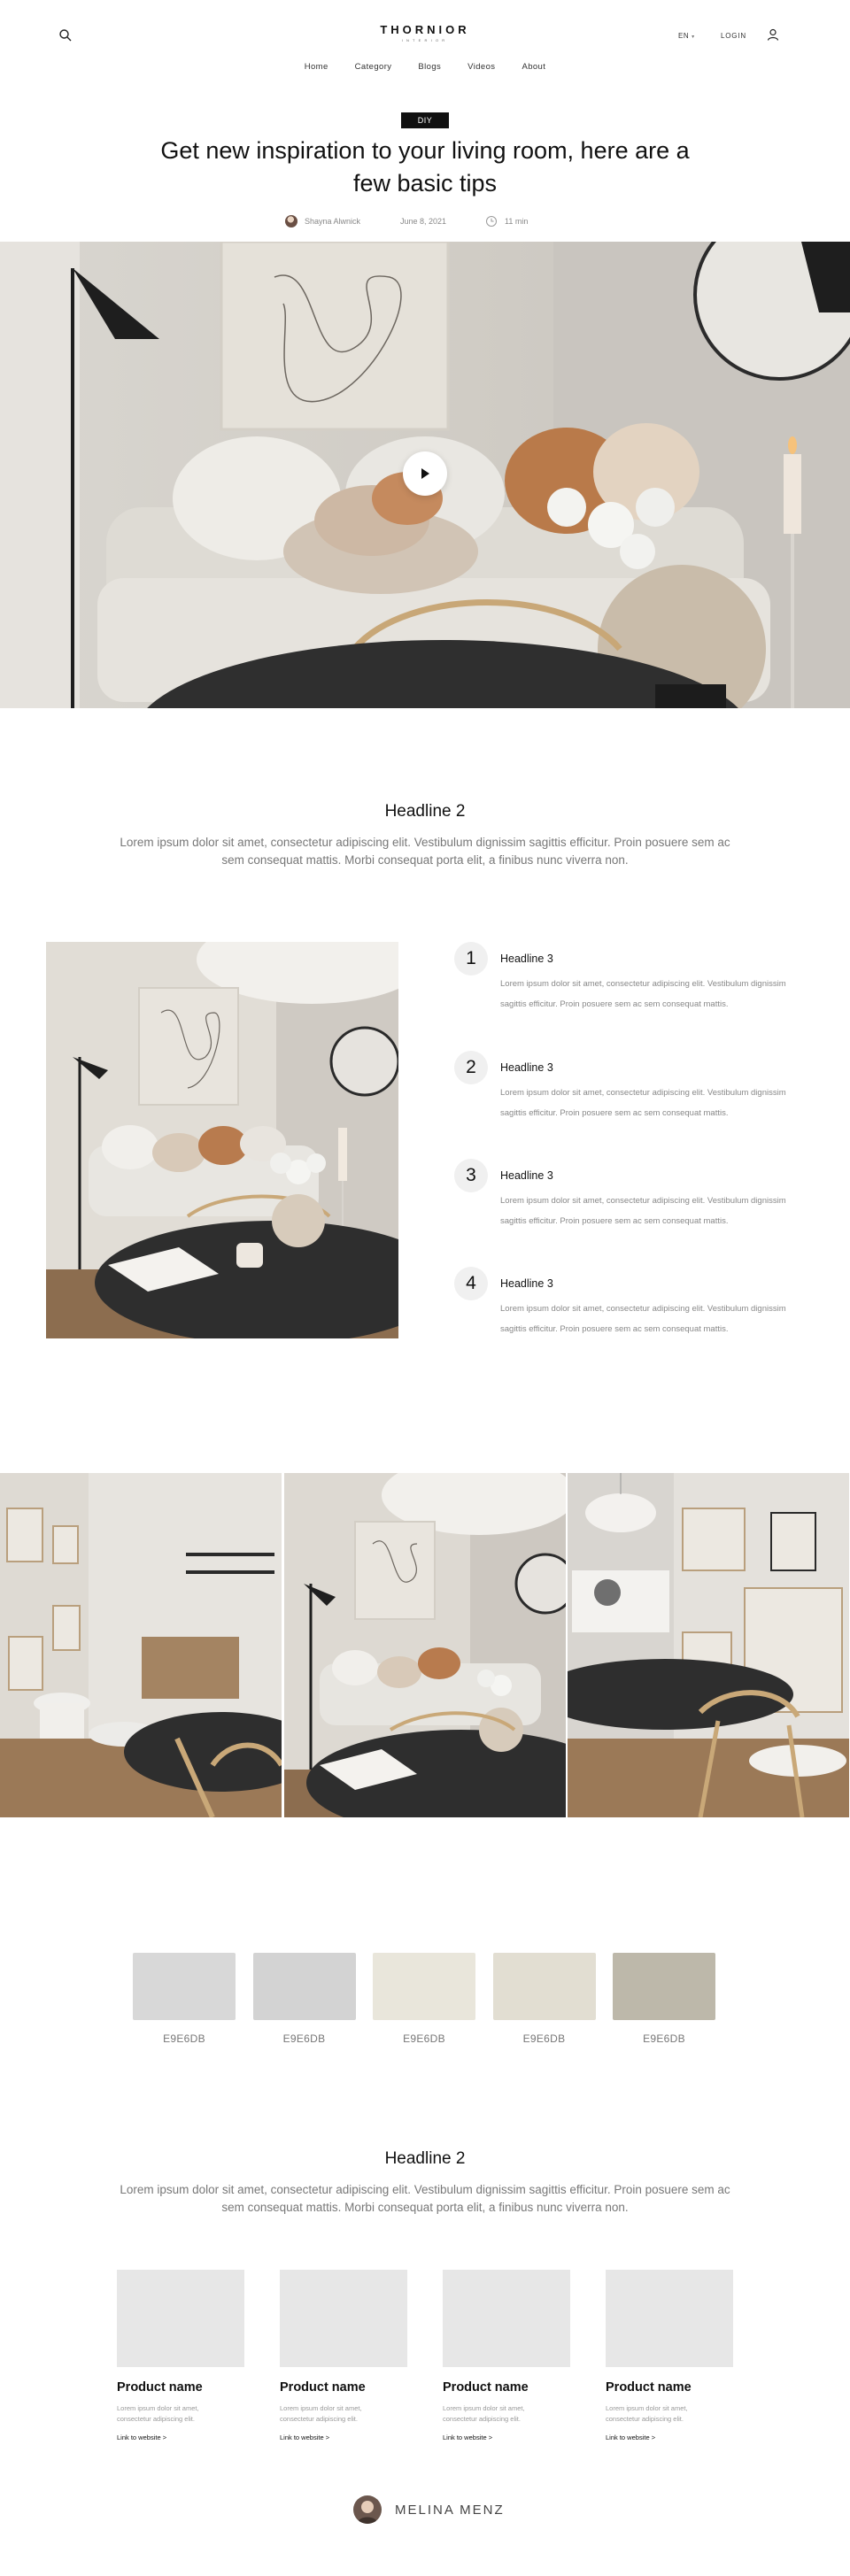  Describe the element at coordinates (332, 221) in the screenshot. I see `author-name: Shayna Alwnick` at that location.